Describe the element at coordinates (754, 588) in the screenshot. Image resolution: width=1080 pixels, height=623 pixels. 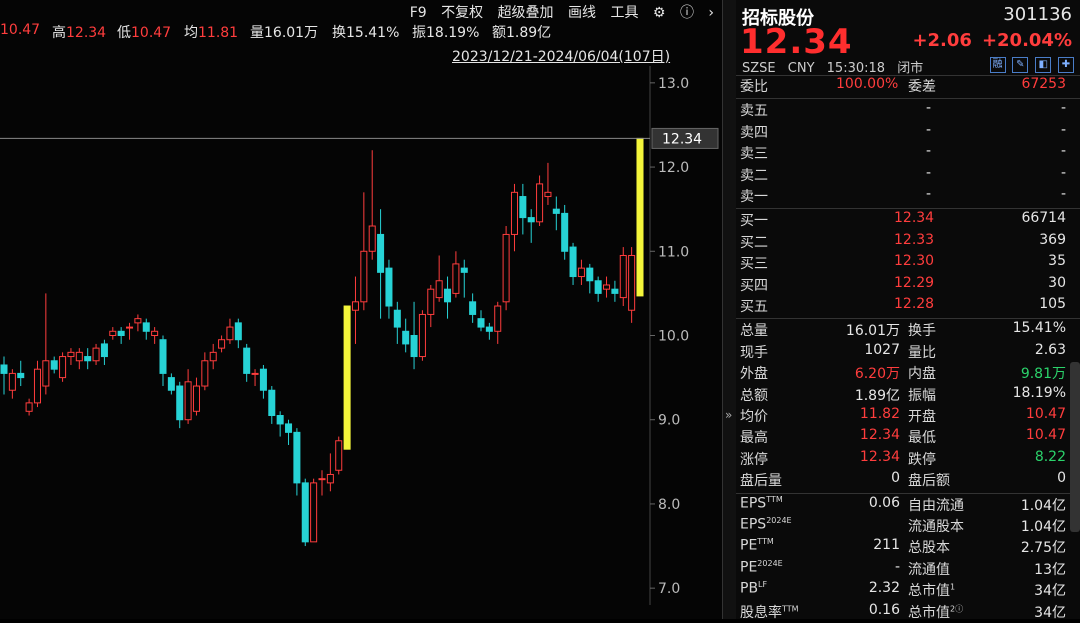
I see `fund-label: PBLF` at that location.